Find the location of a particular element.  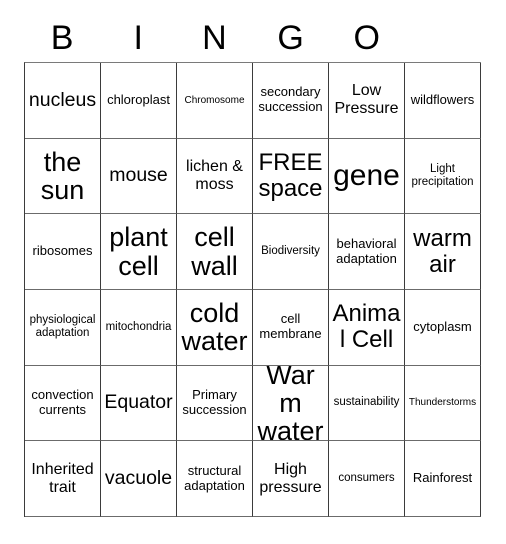

bingo-cell: Low Pressure is located at coordinates (367, 101).